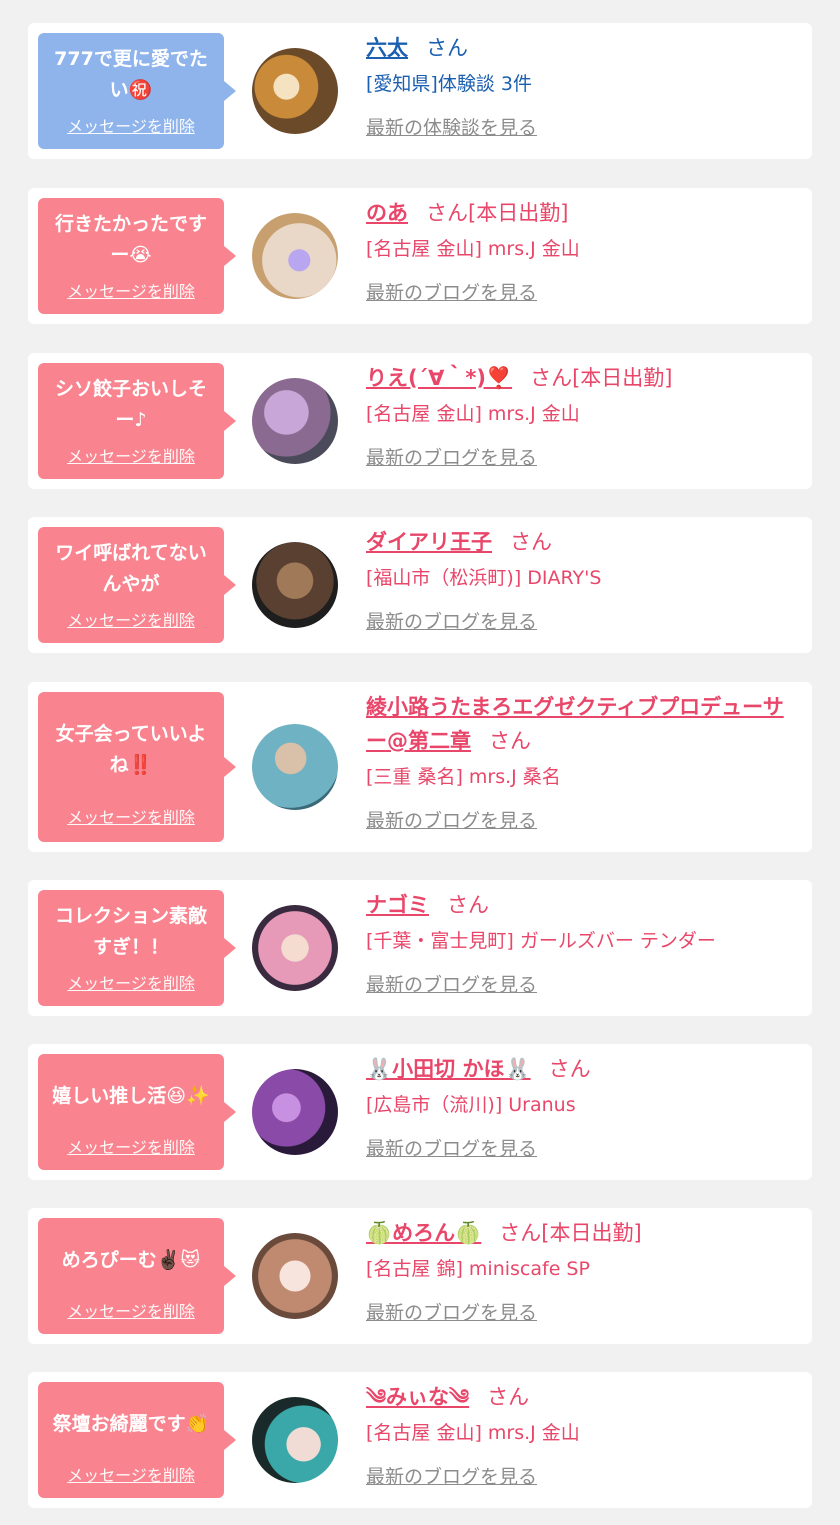  I want to click on message-bubble: コレクション素敵すぎ！！ メッセージを削除, so click(137, 948).